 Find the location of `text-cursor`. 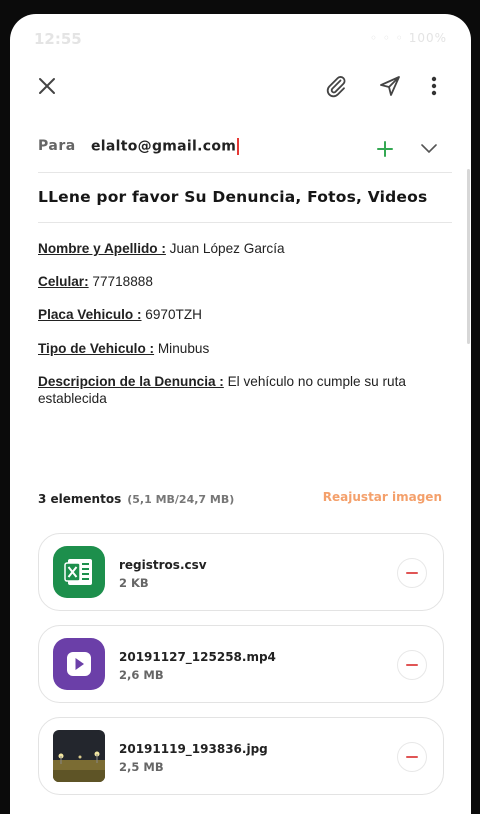

text-cursor is located at coordinates (238, 146).